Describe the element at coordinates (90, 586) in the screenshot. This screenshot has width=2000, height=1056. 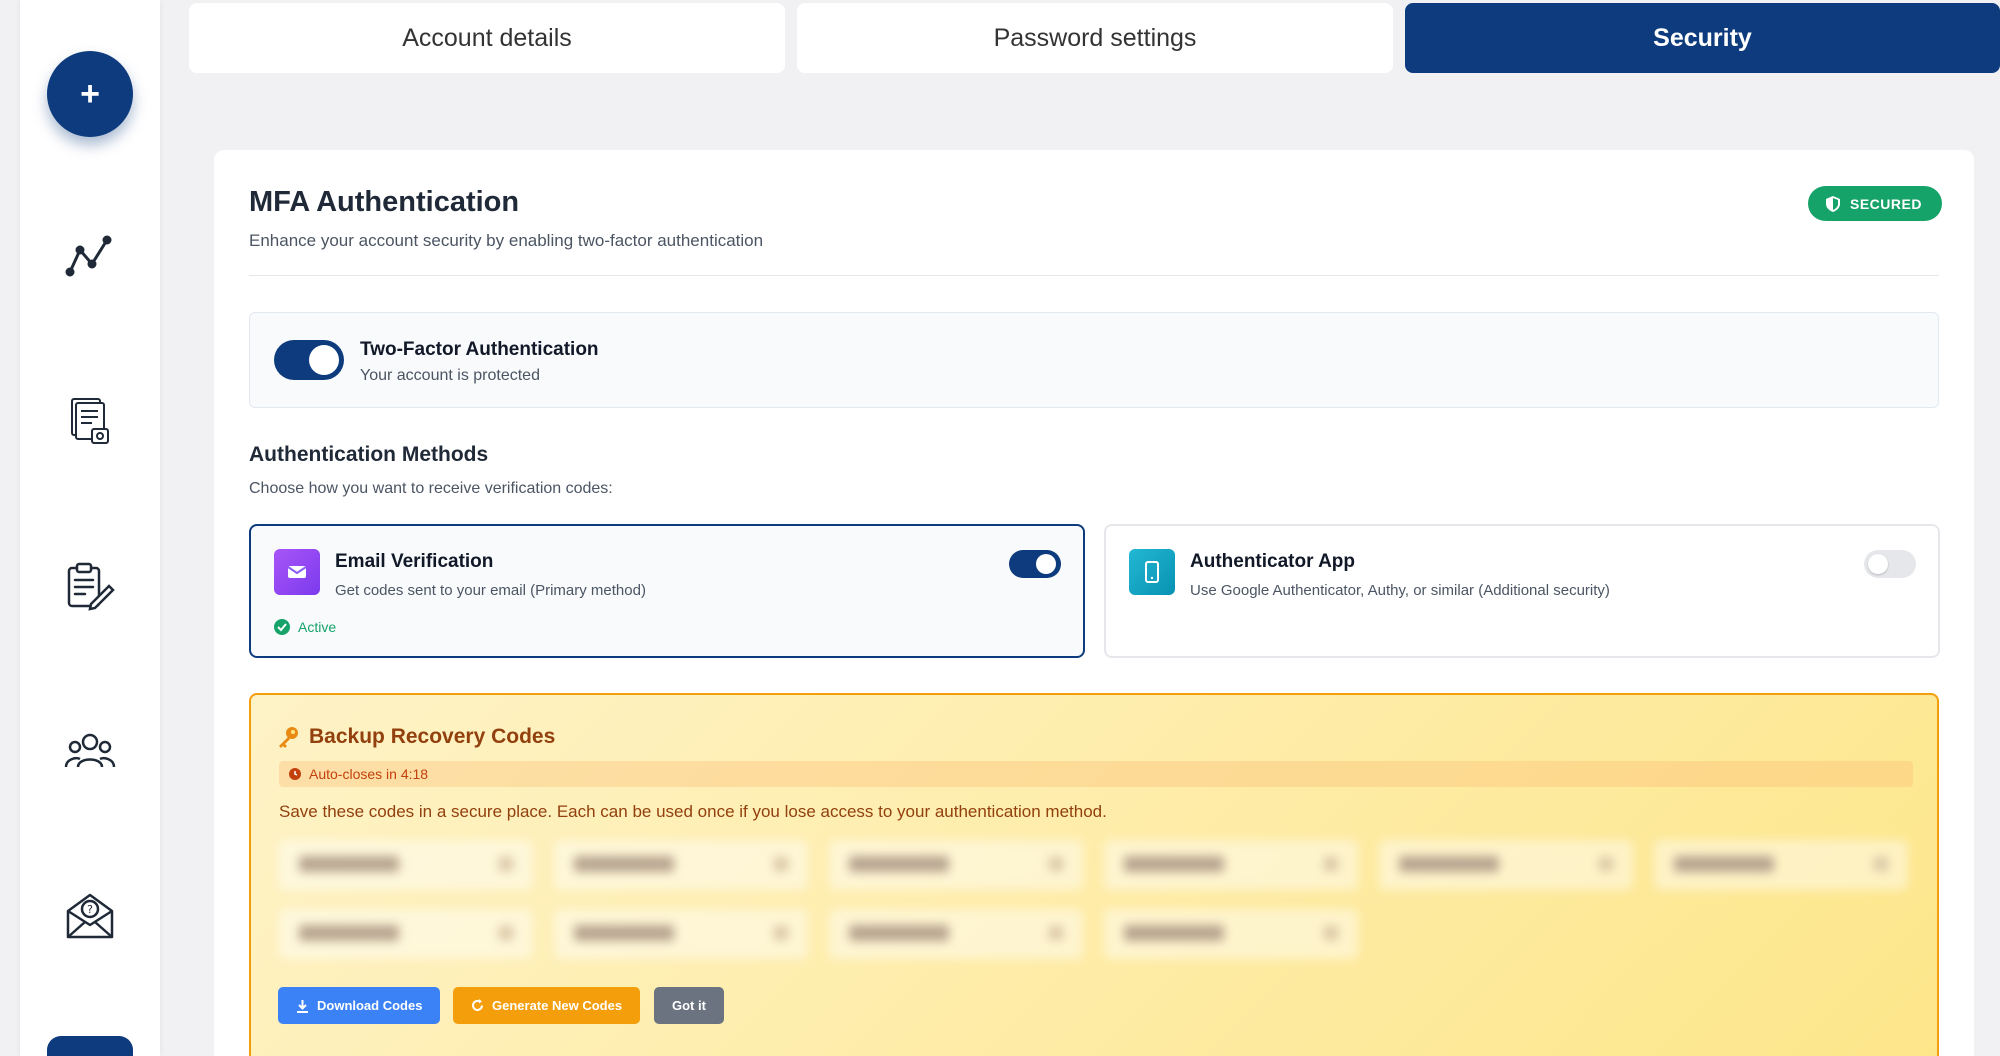
I see `edit-clipboard-icon` at that location.